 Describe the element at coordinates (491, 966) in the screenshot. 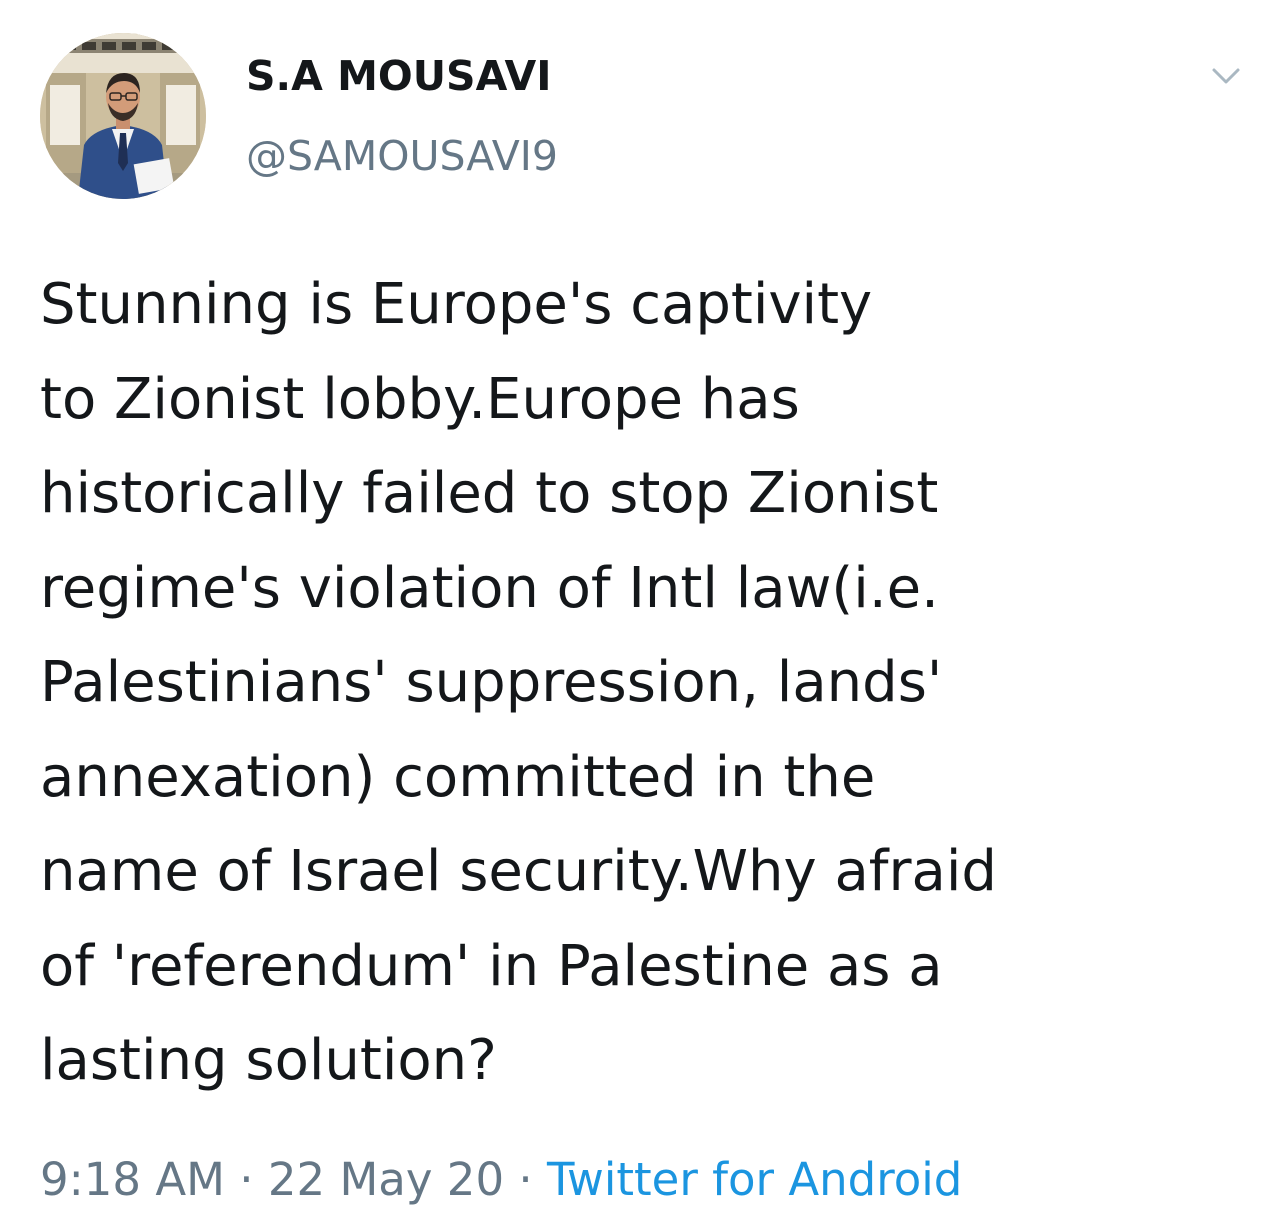

I see `tweet-text-line: of 'referendum' in Palestine as a` at that location.